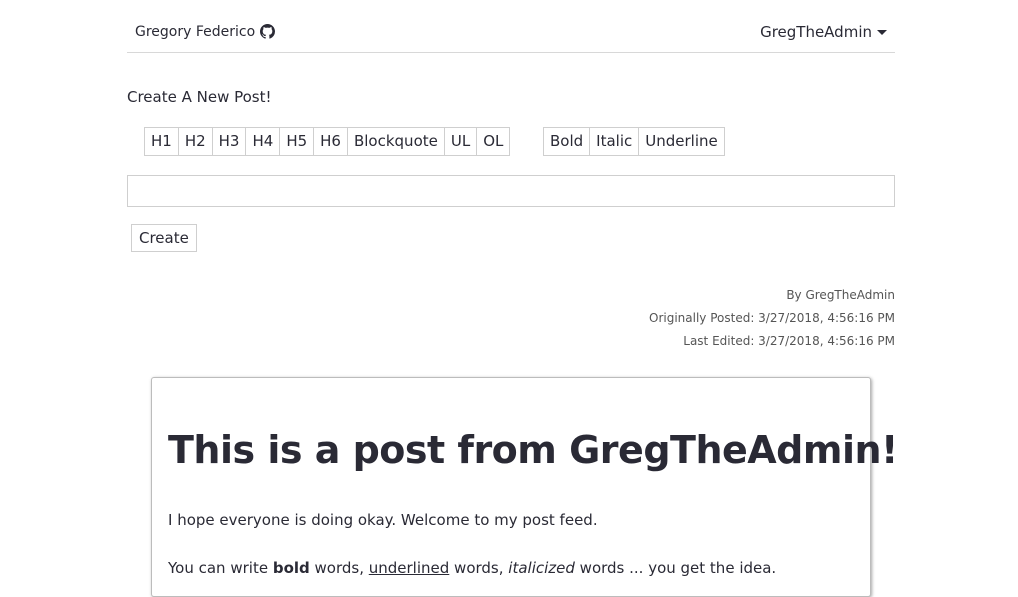  What do you see at coordinates (541, 568) in the screenshot?
I see `italic-text: italicized` at bounding box center [541, 568].